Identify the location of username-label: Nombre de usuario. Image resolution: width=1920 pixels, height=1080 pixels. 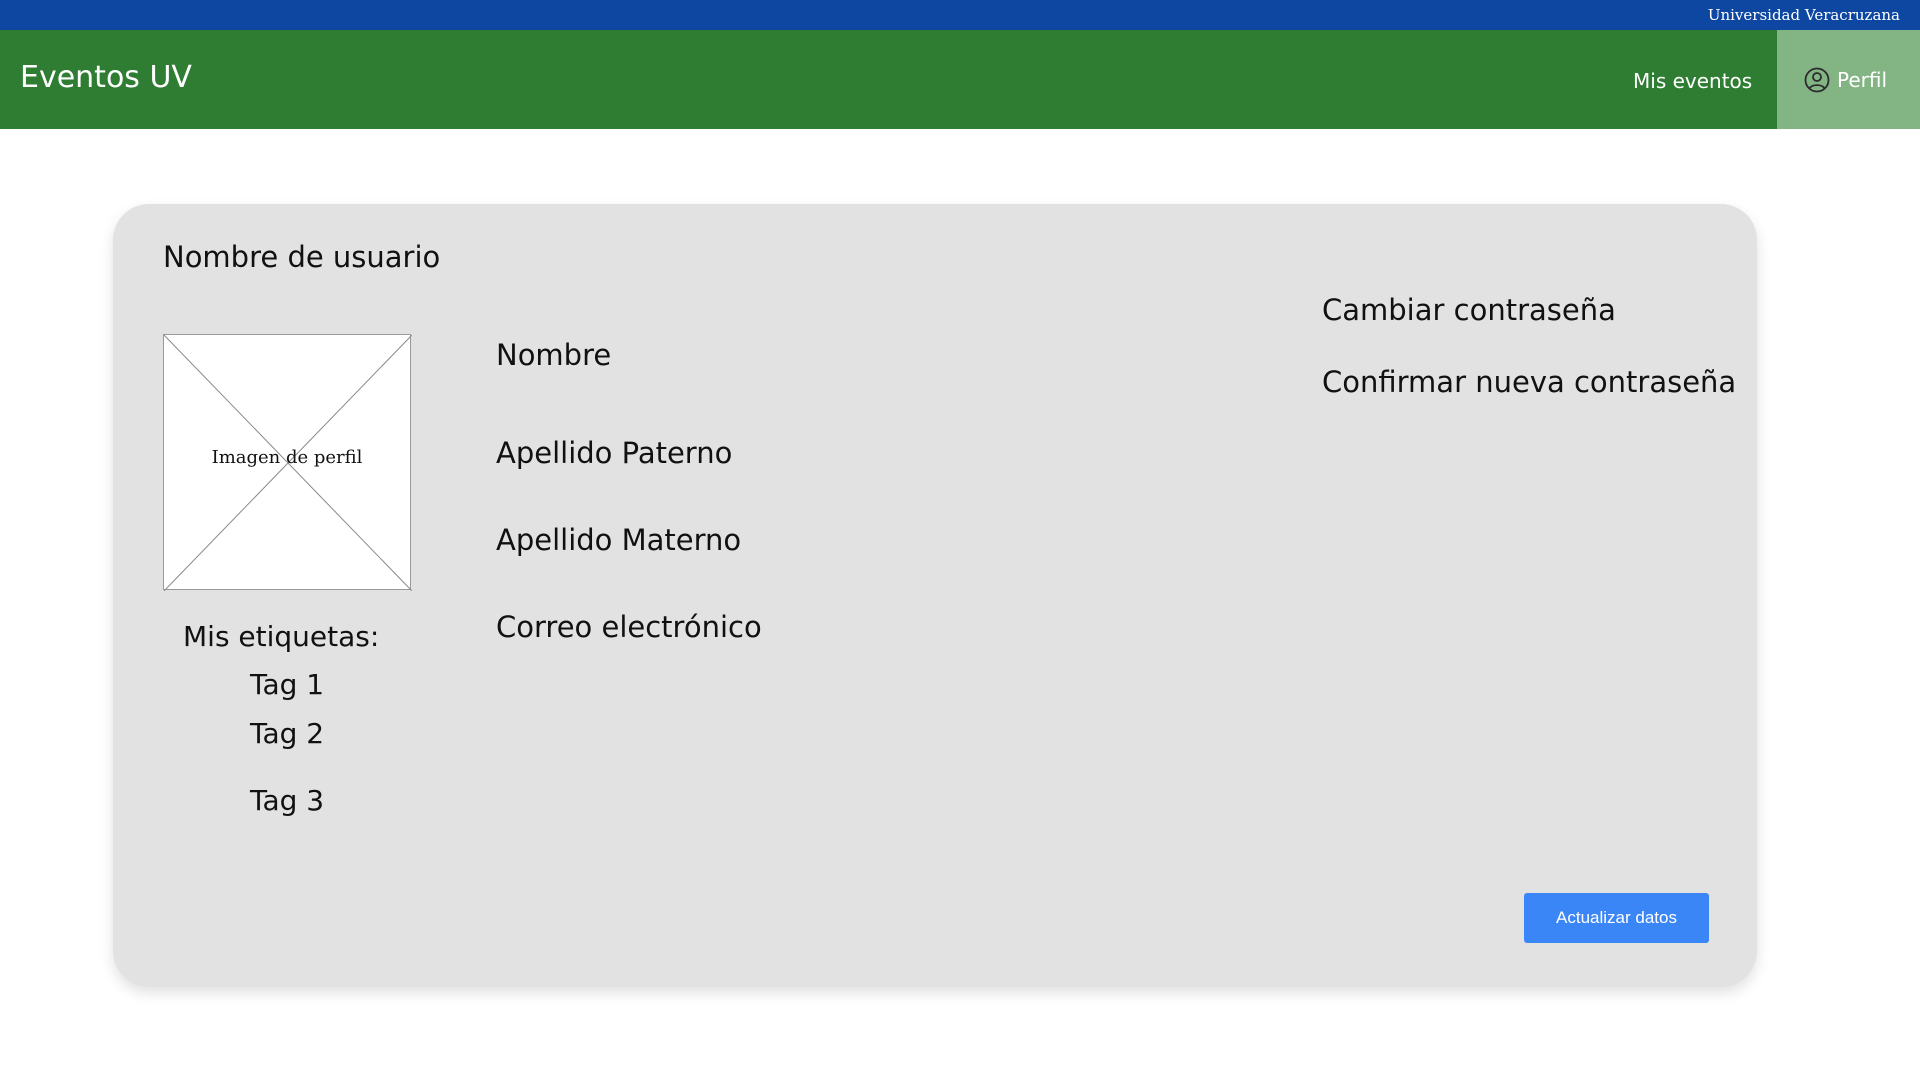
(302, 257).